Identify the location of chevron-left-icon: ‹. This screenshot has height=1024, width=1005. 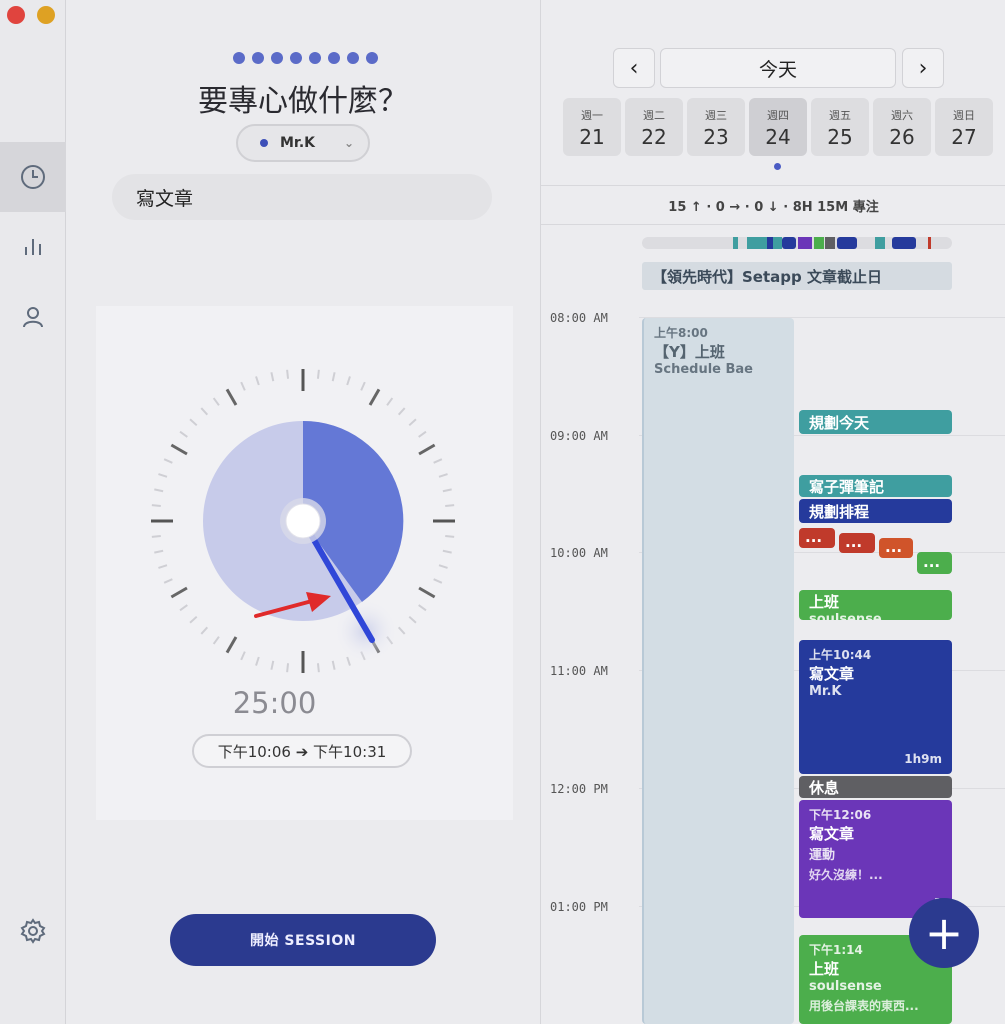
(634, 68).